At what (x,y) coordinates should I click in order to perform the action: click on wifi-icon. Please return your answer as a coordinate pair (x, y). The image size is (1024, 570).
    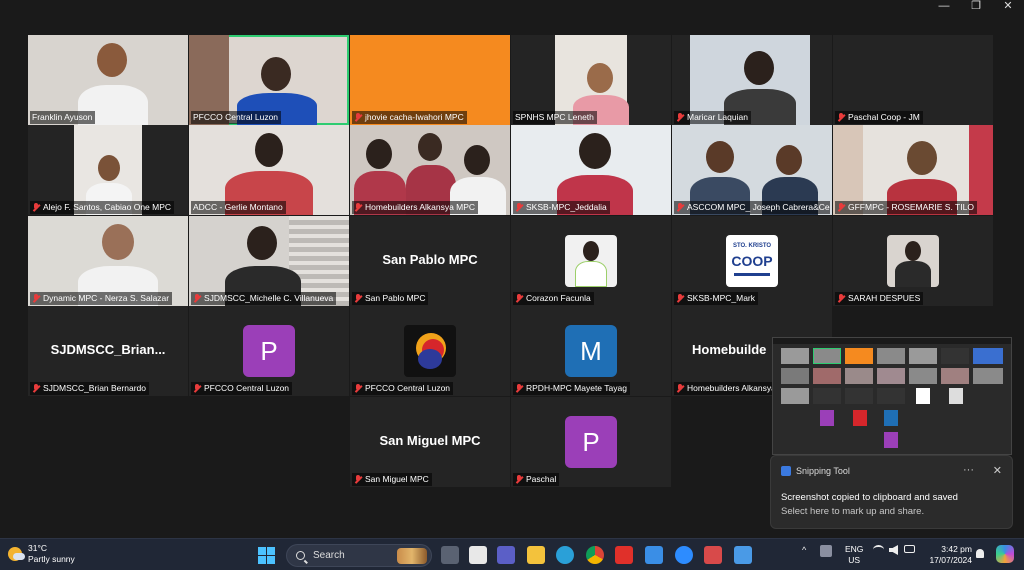
    Looking at the image, I should click on (878, 549).